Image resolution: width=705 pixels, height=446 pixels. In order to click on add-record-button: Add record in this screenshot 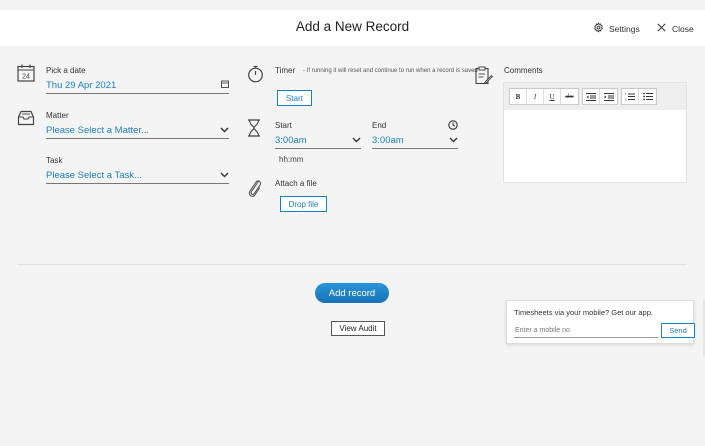, I will do `click(352, 293)`.